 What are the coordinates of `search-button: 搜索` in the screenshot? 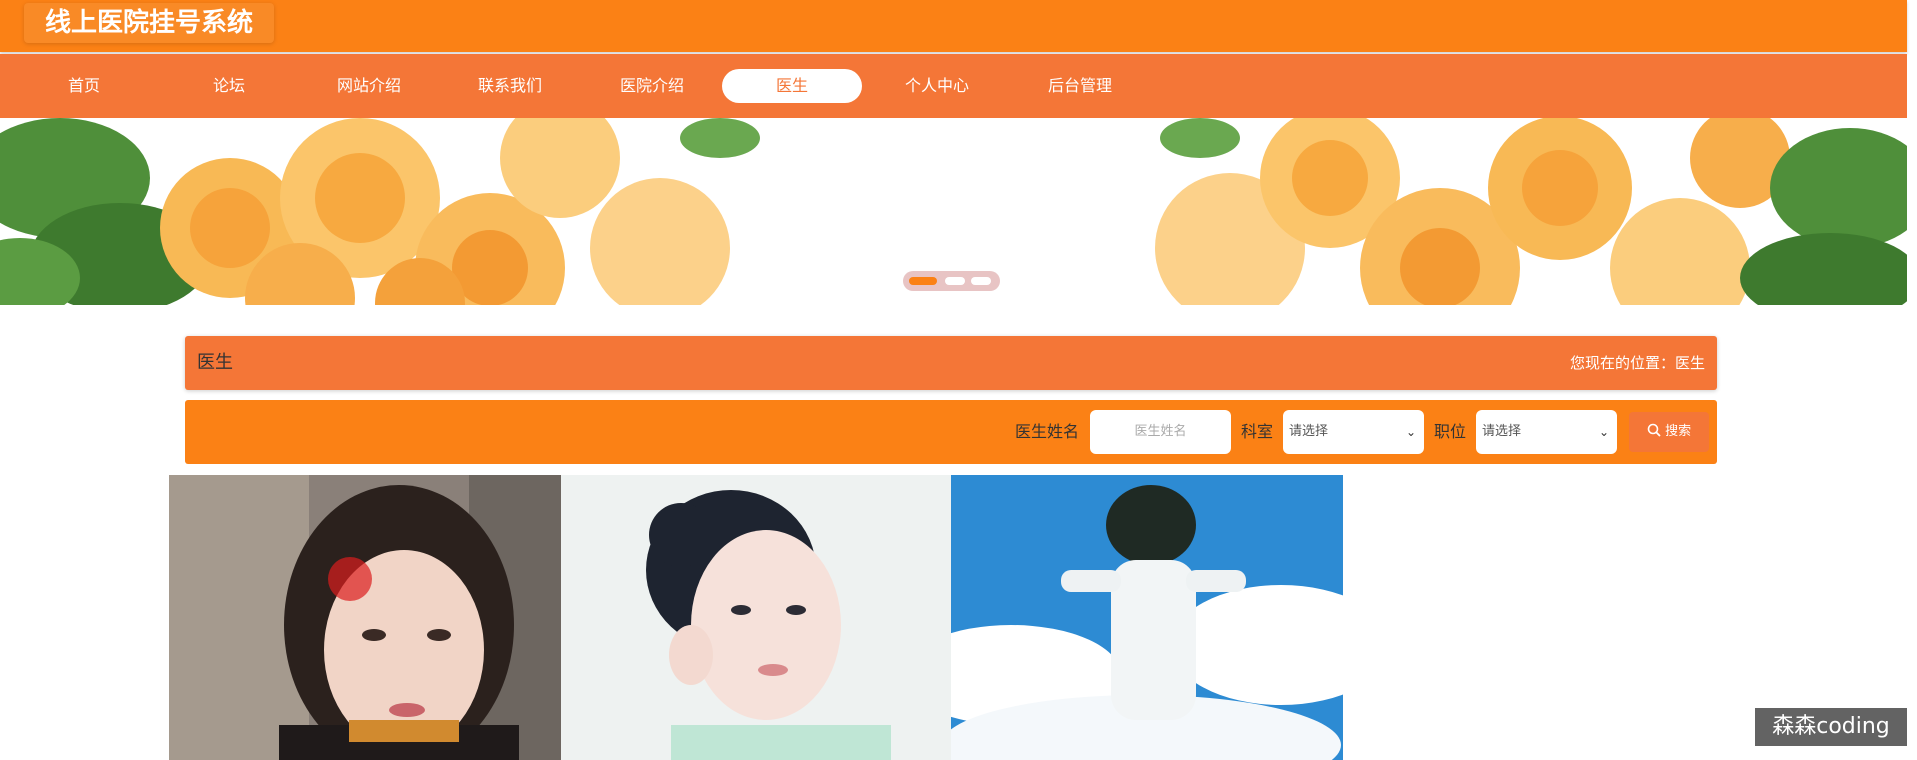 It's located at (1669, 432).